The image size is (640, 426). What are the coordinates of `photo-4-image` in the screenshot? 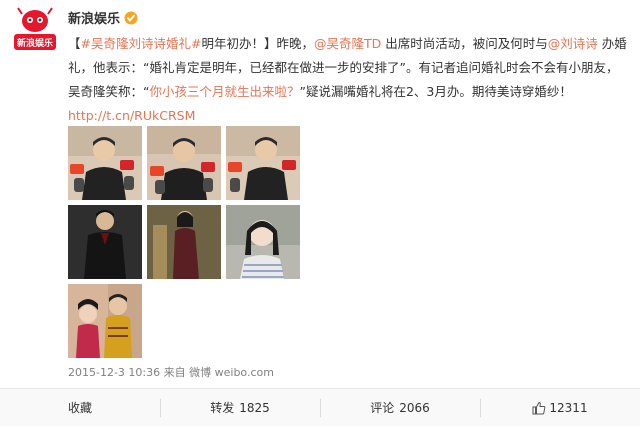 It's located at (105, 242).